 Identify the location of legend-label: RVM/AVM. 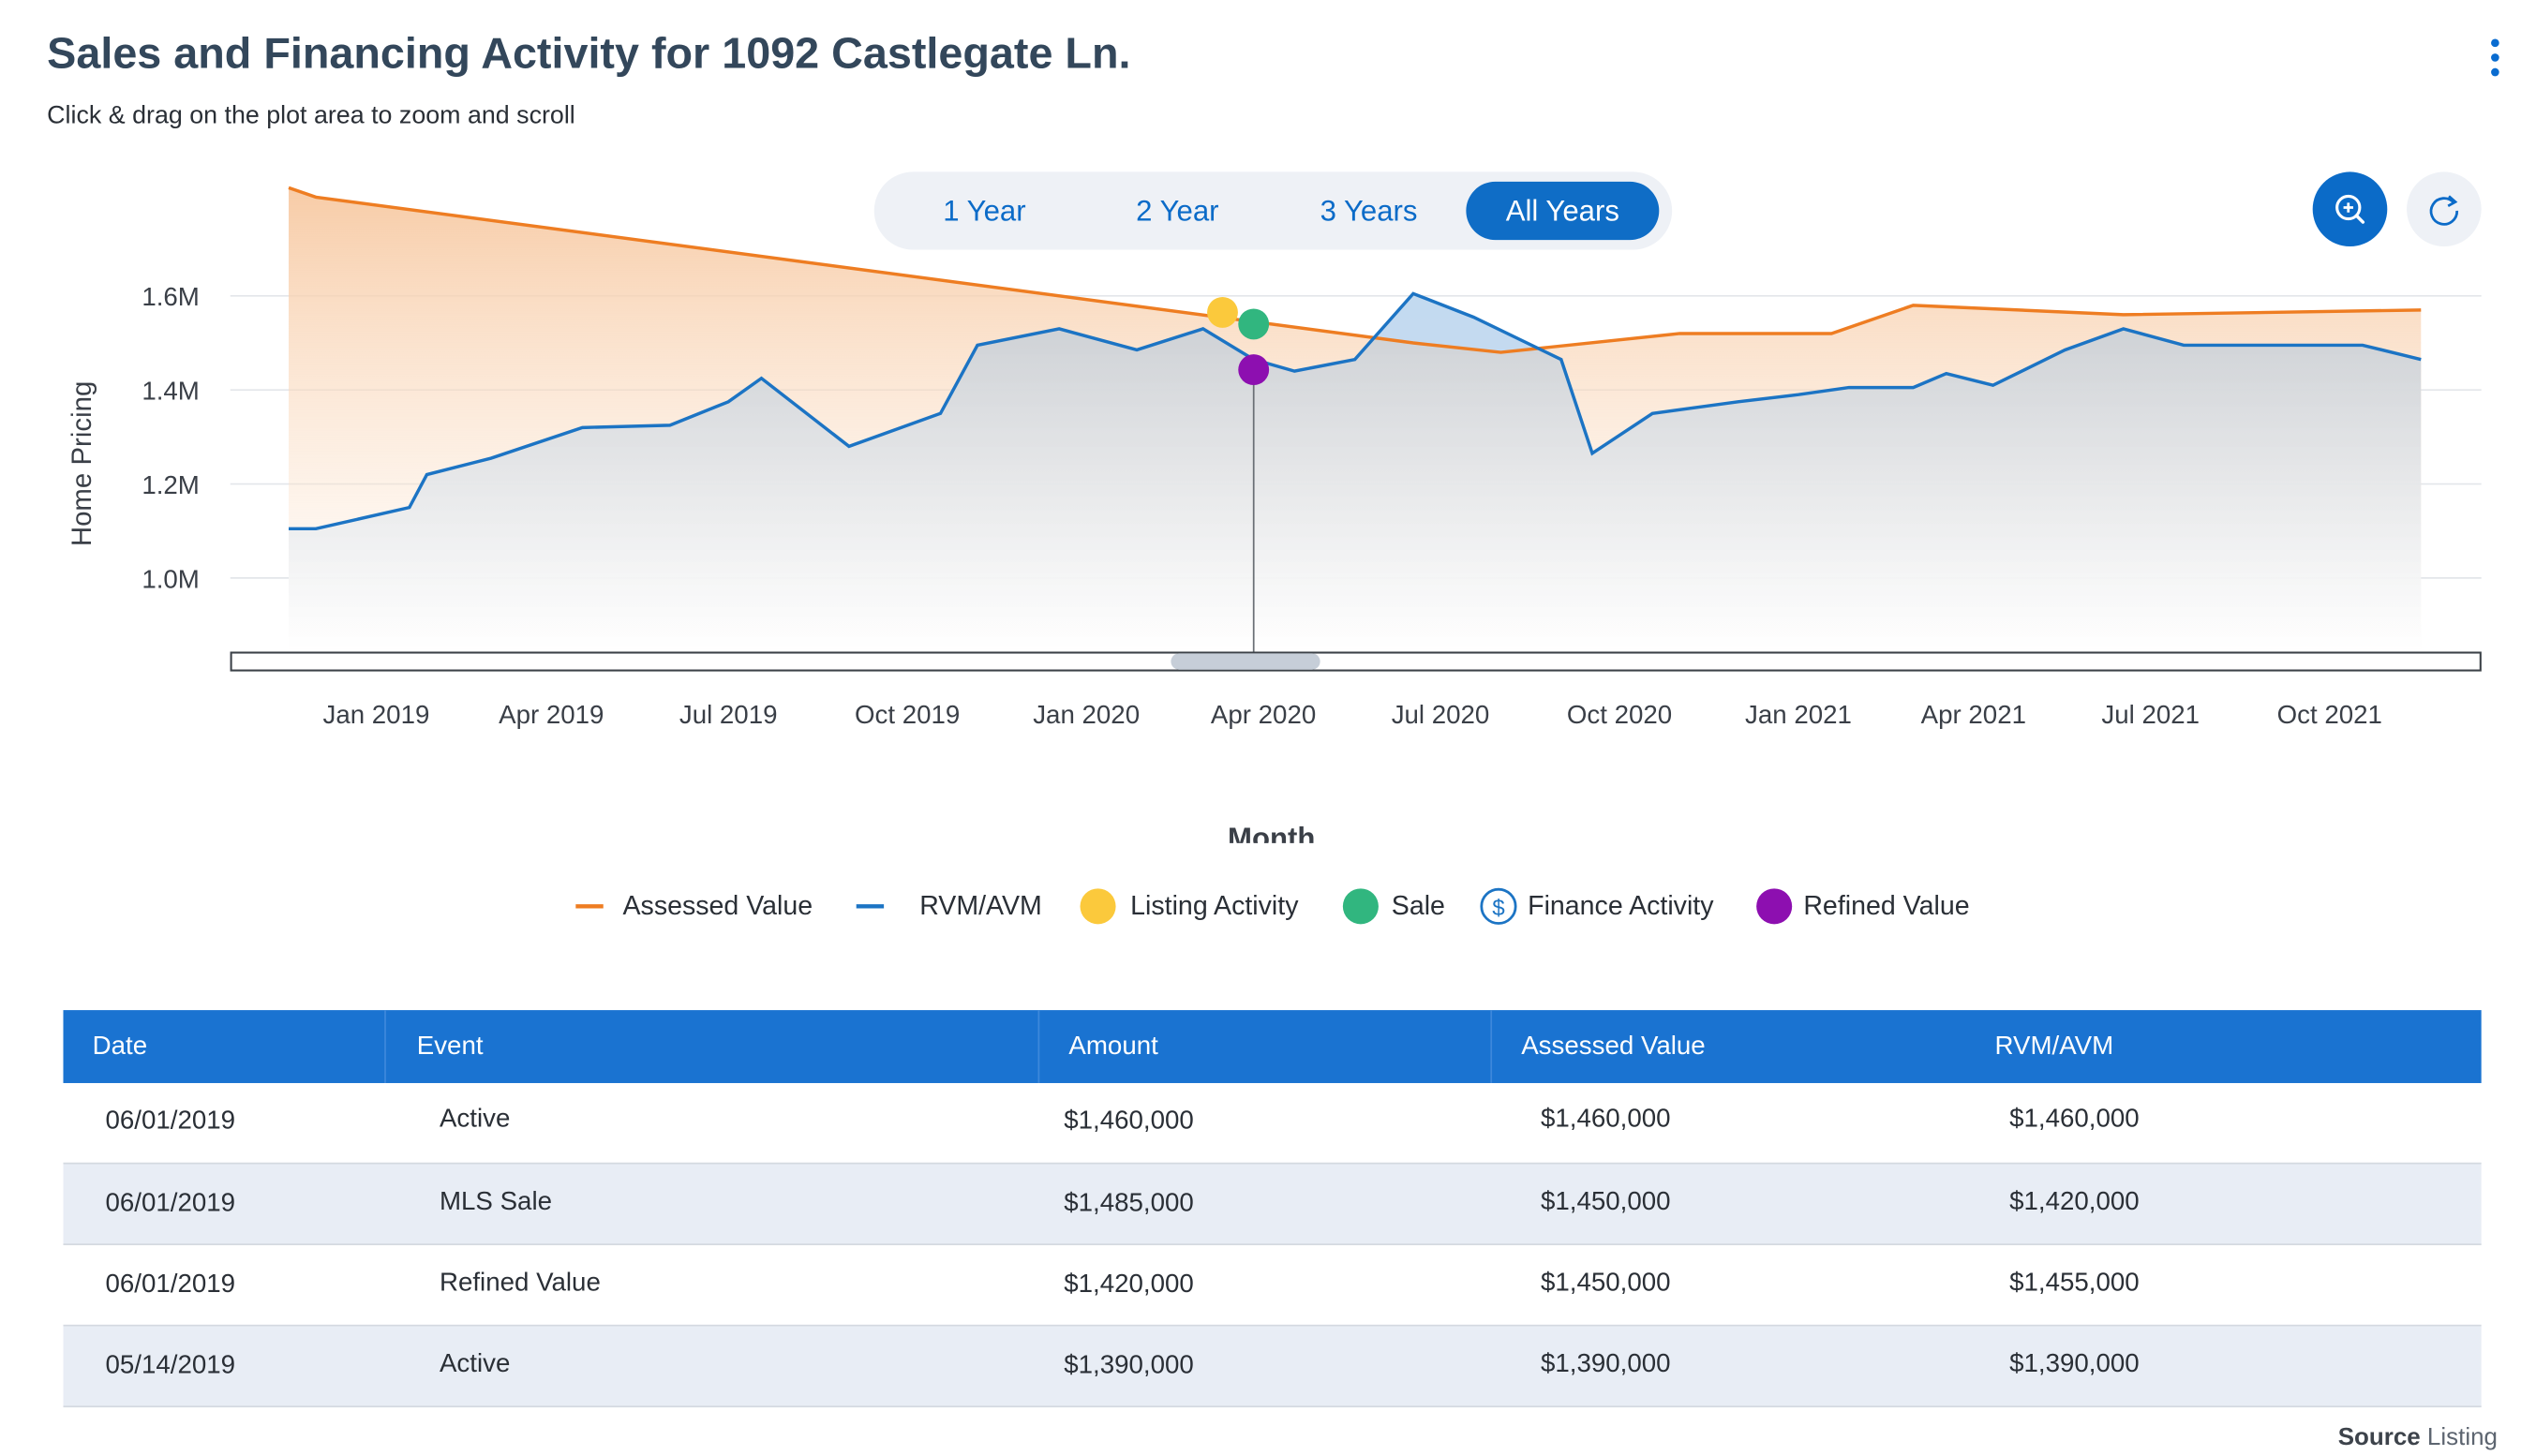
(980, 906).